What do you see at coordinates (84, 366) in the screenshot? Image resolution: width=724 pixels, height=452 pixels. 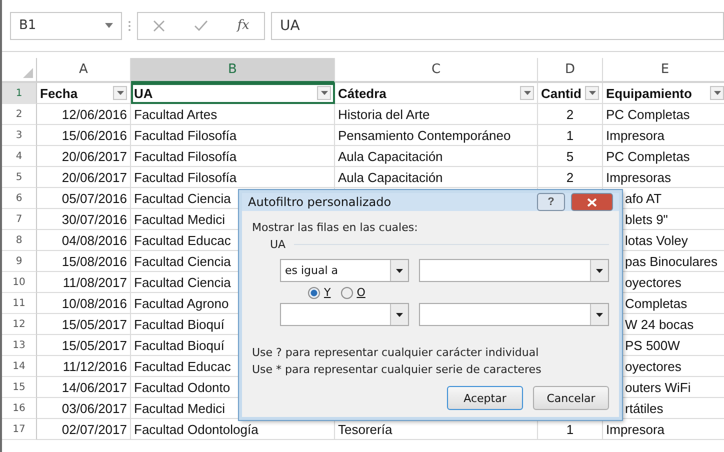 I see `table-cell: 11/12/2016` at bounding box center [84, 366].